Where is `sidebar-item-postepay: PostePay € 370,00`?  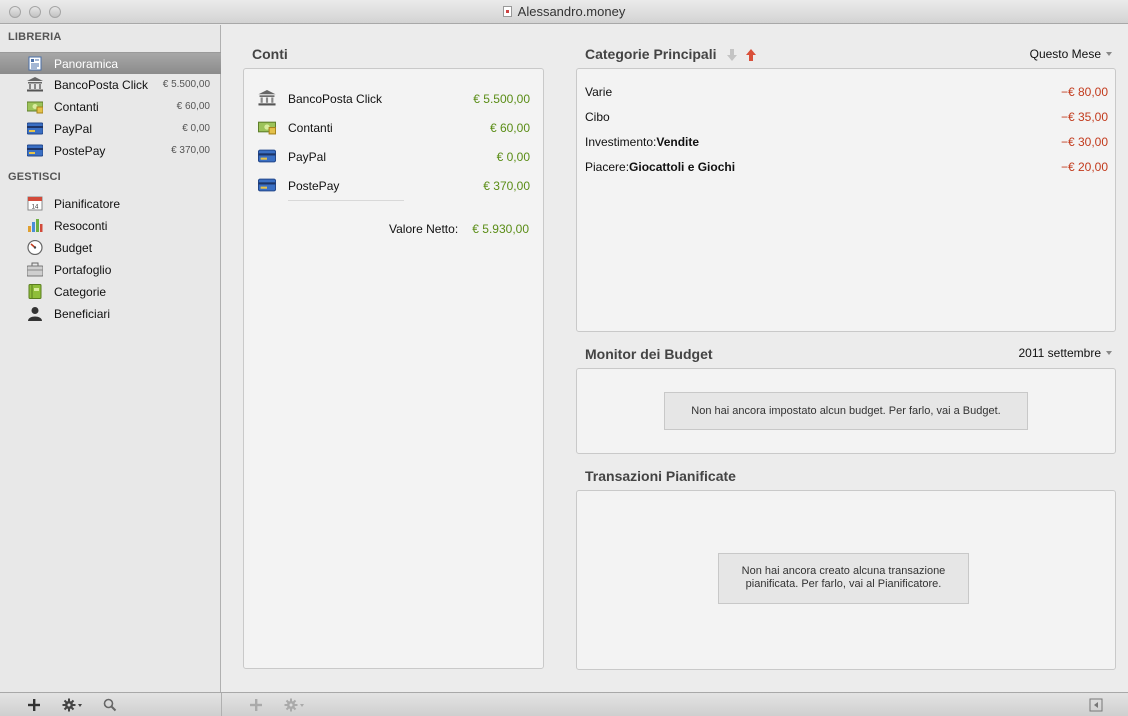
sidebar-item-postepay: PostePay € 370,00 is located at coordinates (110, 151).